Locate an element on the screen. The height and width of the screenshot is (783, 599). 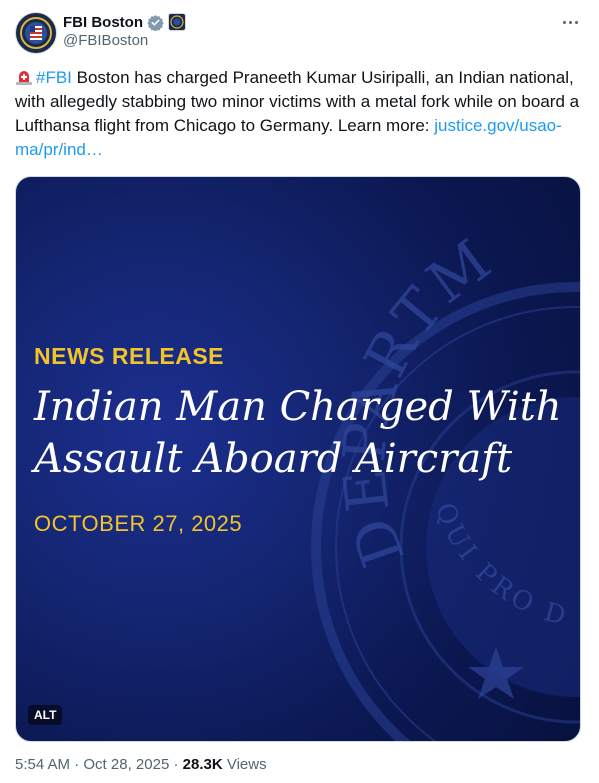
author-handle: @FBIBoston is located at coordinates (105, 40).